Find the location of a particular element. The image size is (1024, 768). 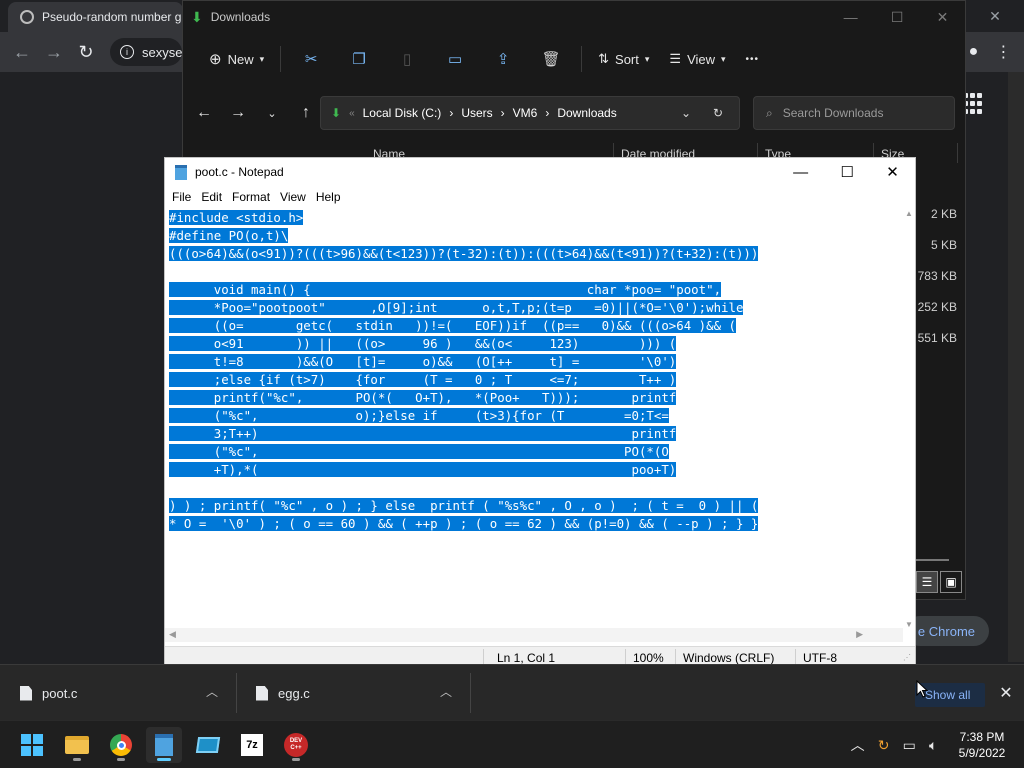

mouse-cursor-icon is located at coordinates (922, 689).